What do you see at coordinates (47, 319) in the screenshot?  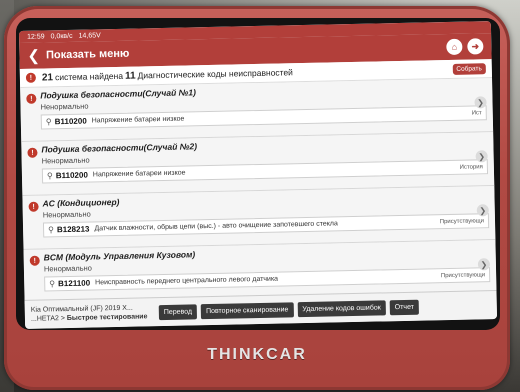 I see `vehicle-path: ...HETA2 >` at bounding box center [47, 319].